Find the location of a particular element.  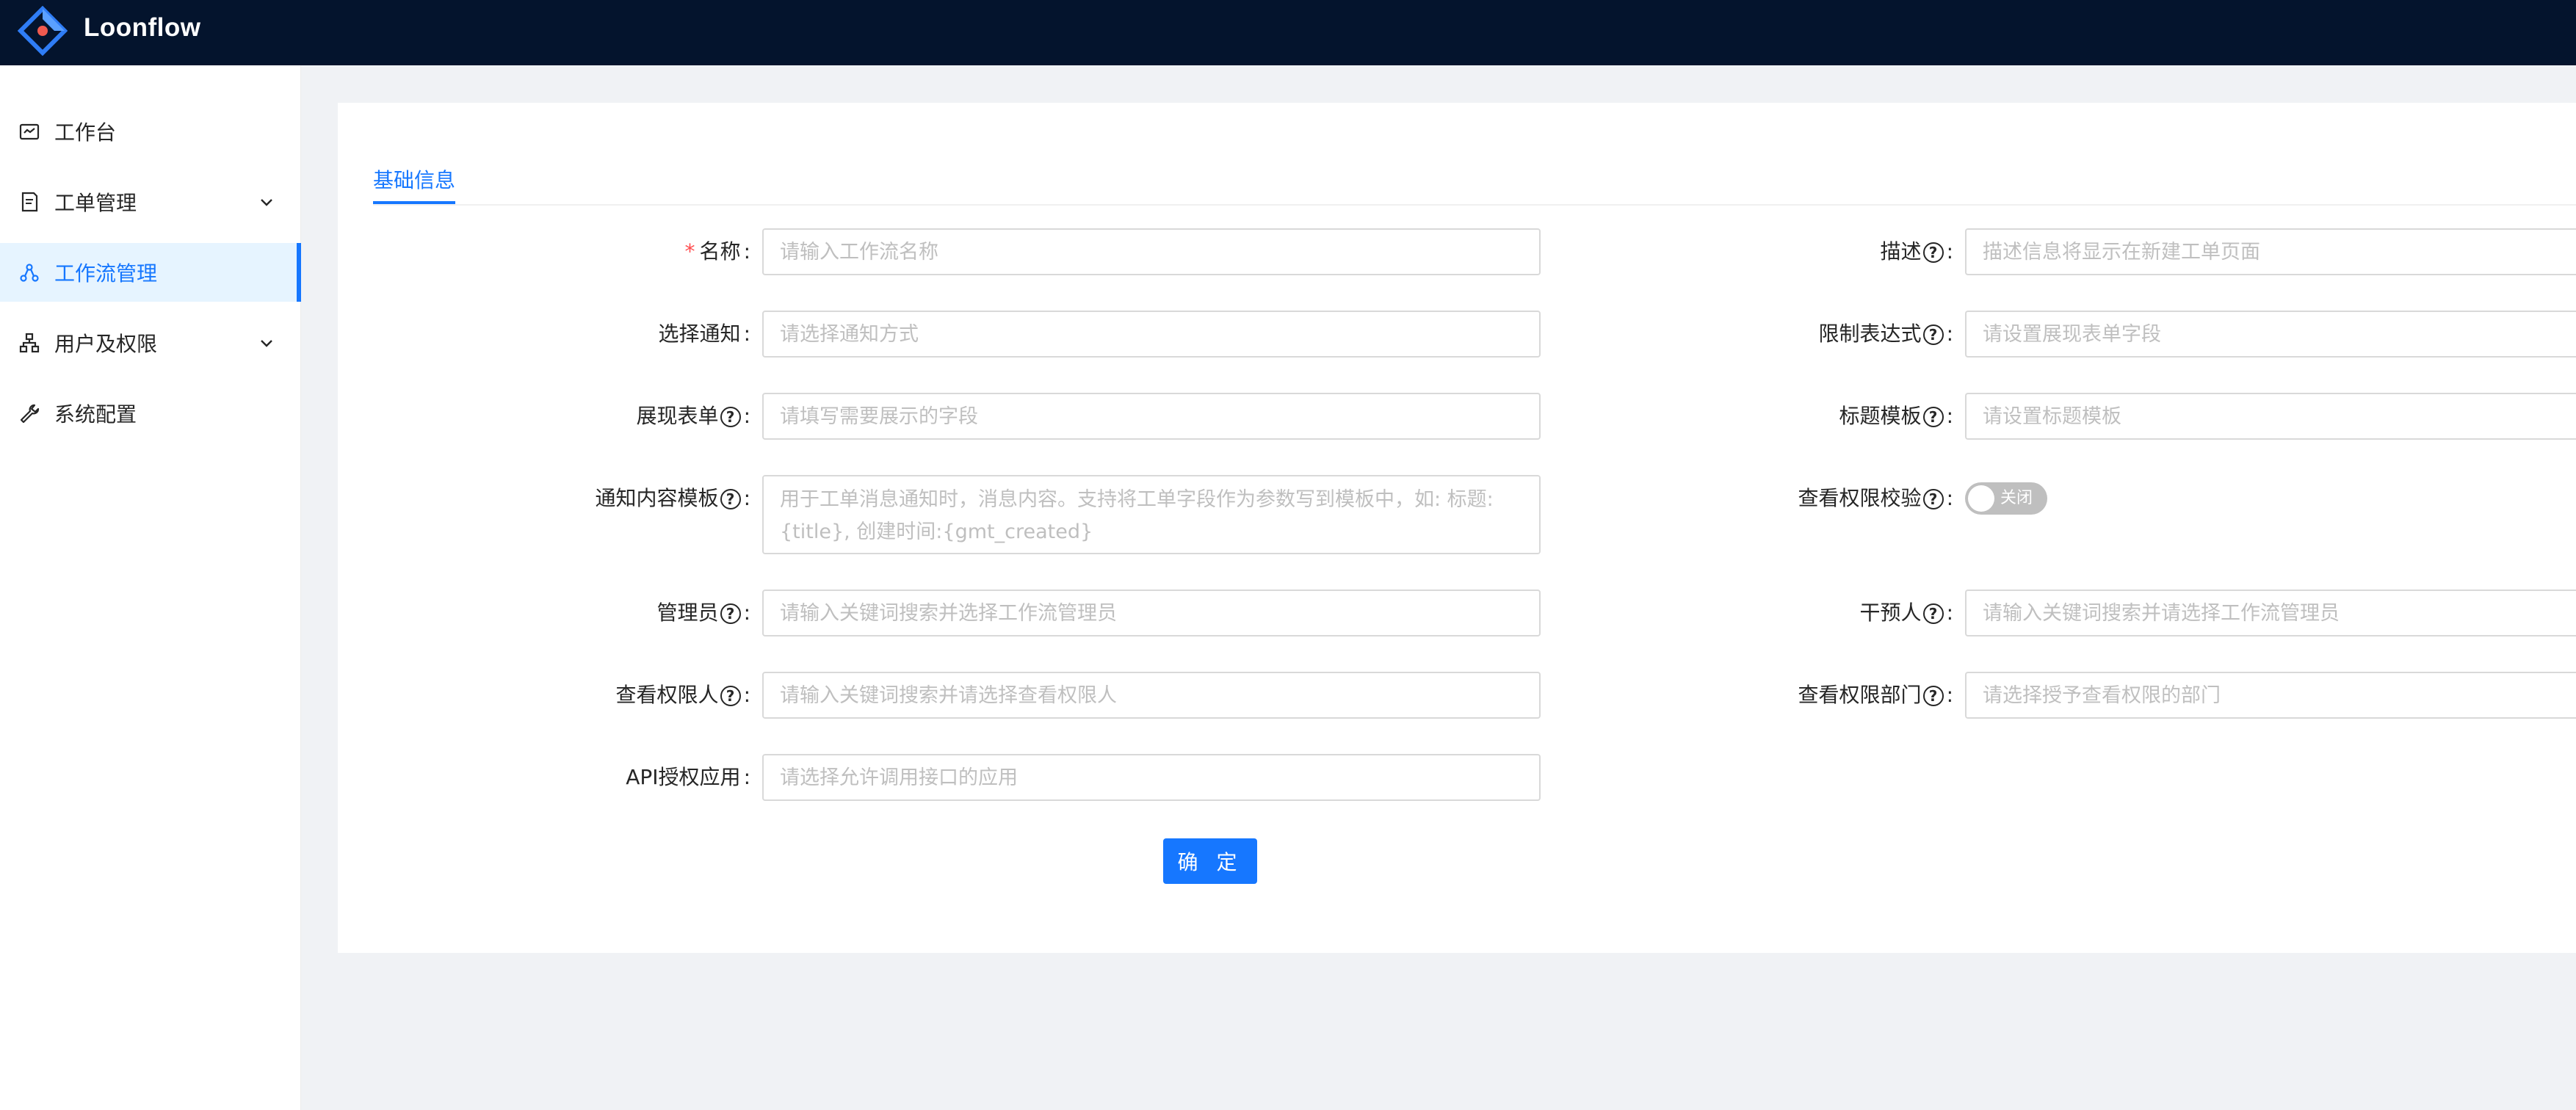

sidebar-item-label: 工单管理 is located at coordinates (95, 203).